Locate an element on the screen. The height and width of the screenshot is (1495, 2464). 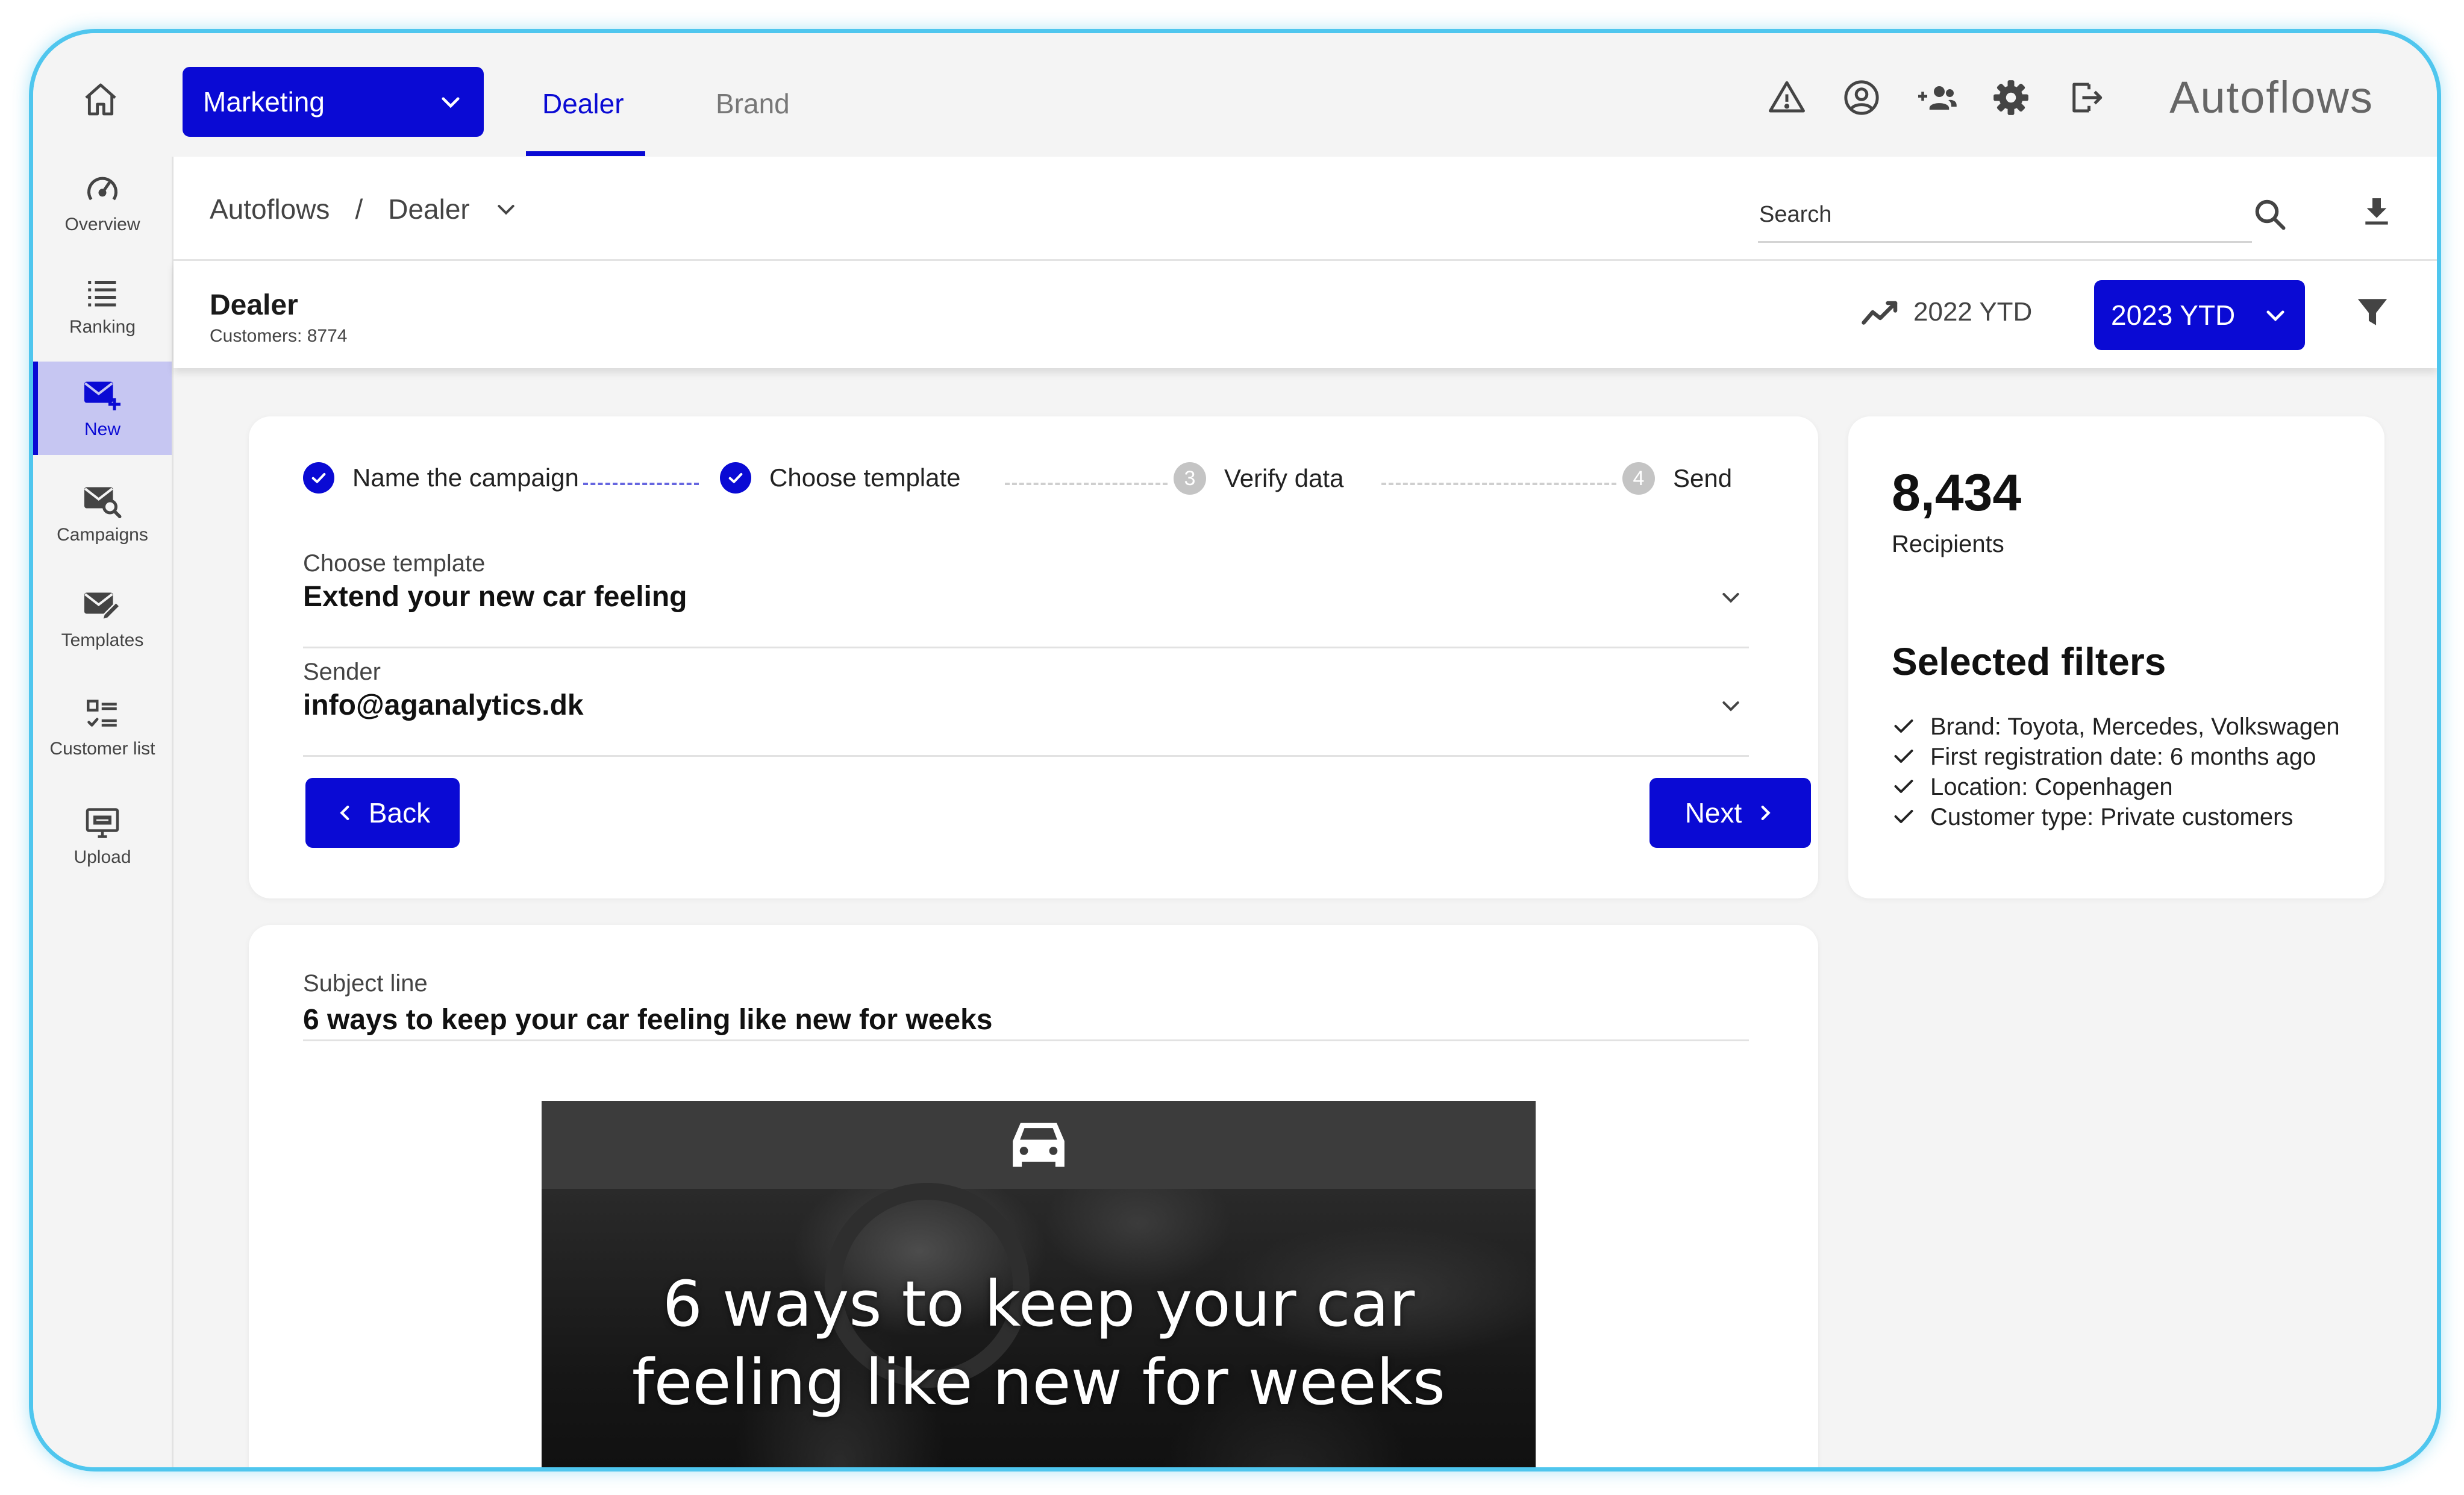
period-select: 2023 YTD is located at coordinates (2199, 315).